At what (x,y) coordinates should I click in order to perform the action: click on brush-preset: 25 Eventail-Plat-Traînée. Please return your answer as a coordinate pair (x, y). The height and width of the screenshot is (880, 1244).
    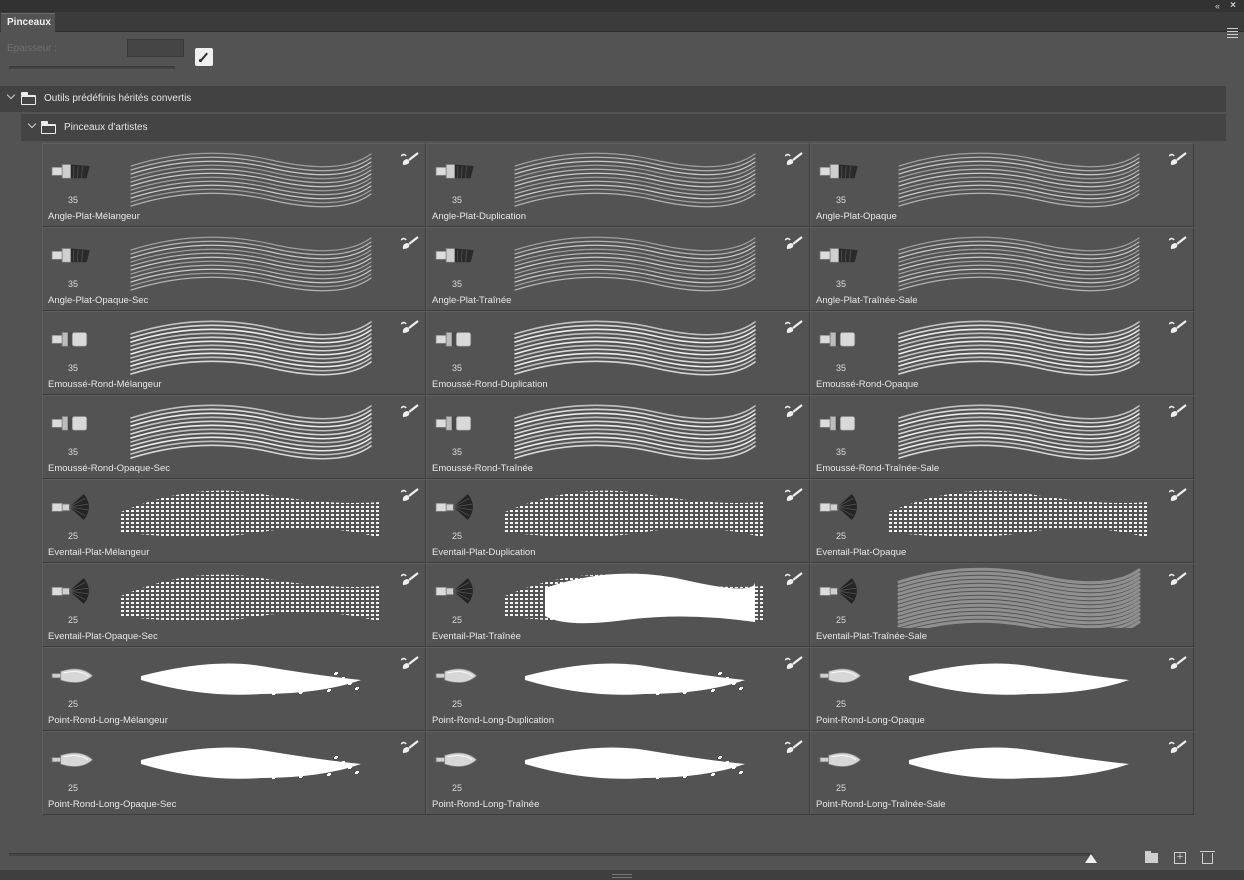
    Looking at the image, I should click on (618, 605).